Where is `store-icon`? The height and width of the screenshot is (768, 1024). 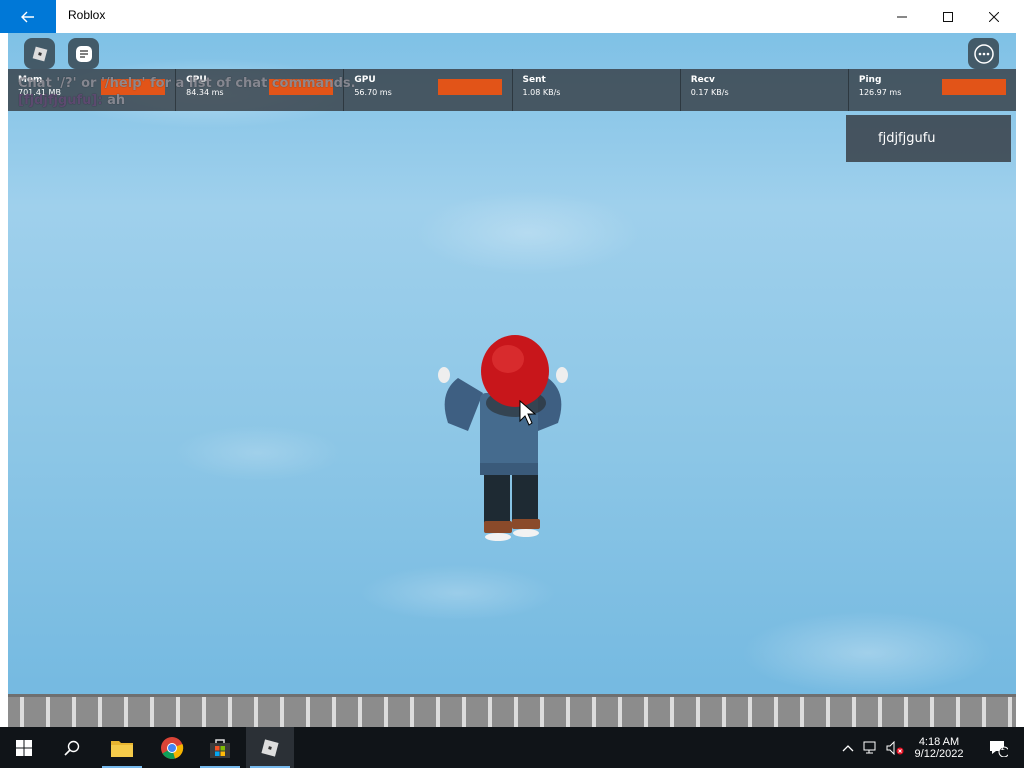 store-icon is located at coordinates (220, 748).